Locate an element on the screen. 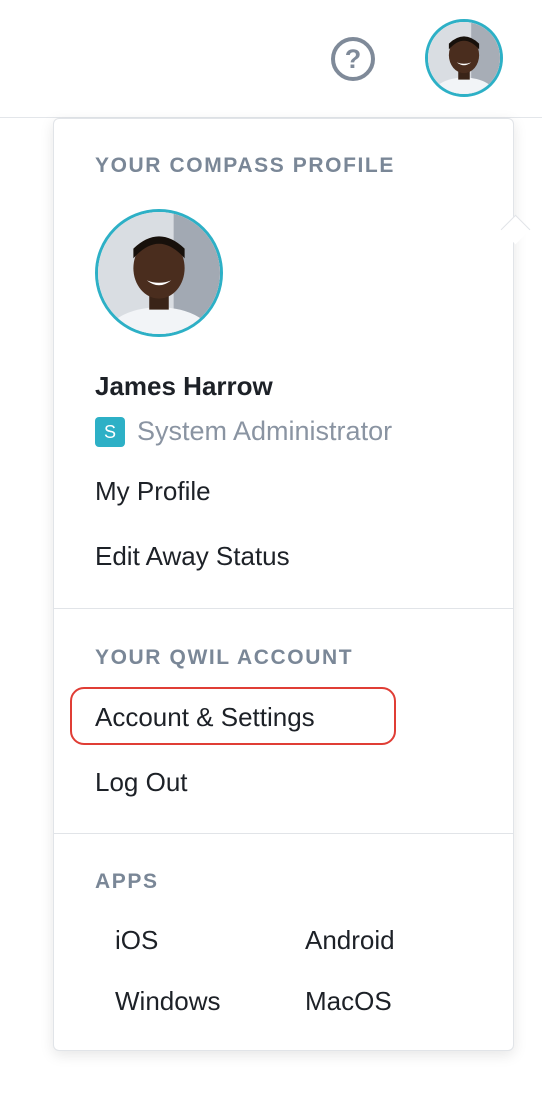 The height and width of the screenshot is (1096, 542). section-title-apps: APPS is located at coordinates (127, 881).